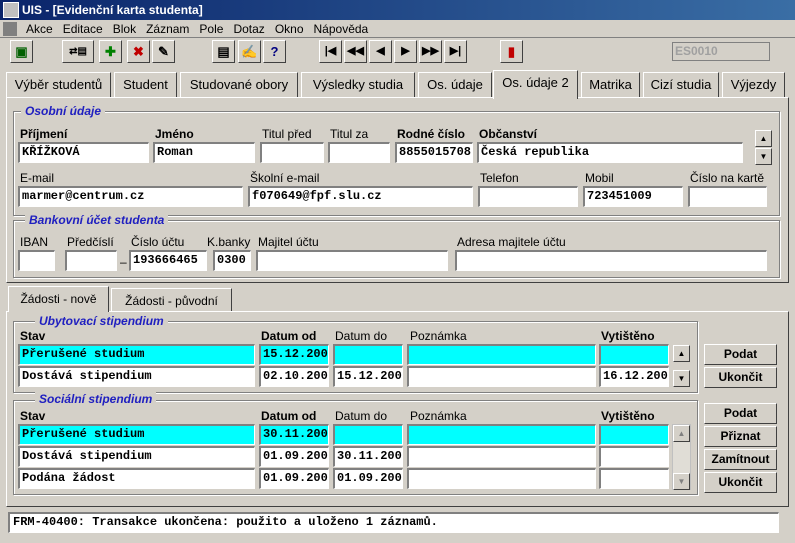  What do you see at coordinates (294, 456) in the screenshot?
I see `social-row-2-from: 01.09.2009` at bounding box center [294, 456].